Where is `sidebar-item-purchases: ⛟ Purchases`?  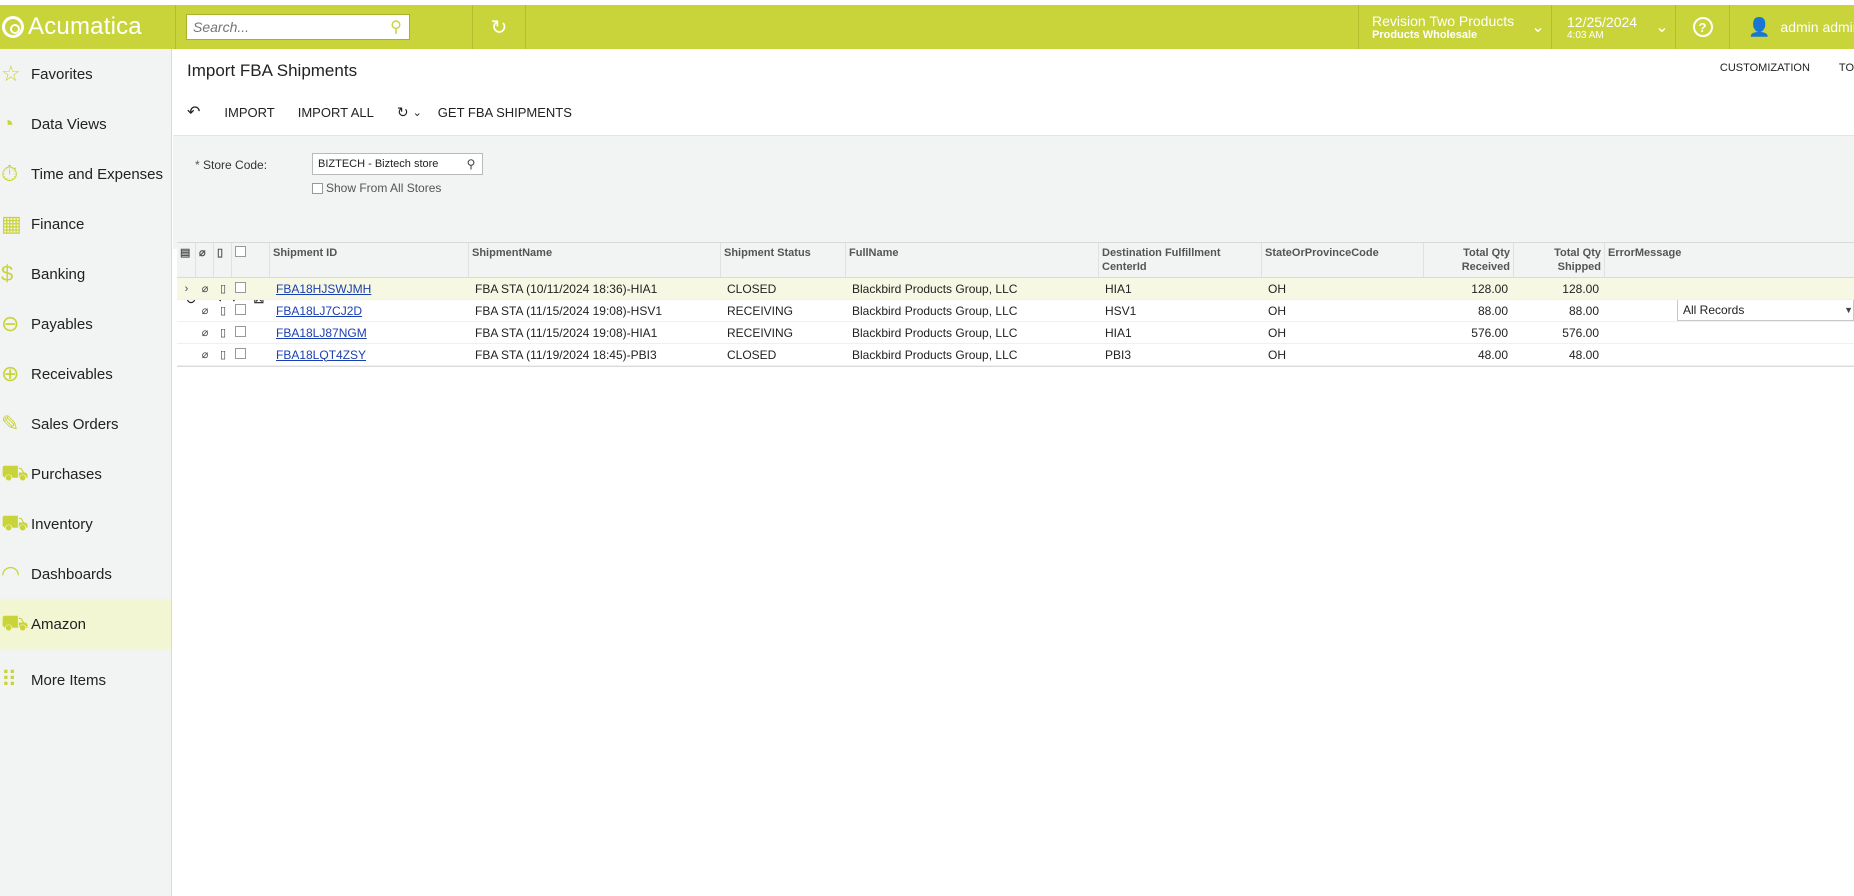
sidebar-item-purchases: ⛟ Purchases is located at coordinates (85, 474).